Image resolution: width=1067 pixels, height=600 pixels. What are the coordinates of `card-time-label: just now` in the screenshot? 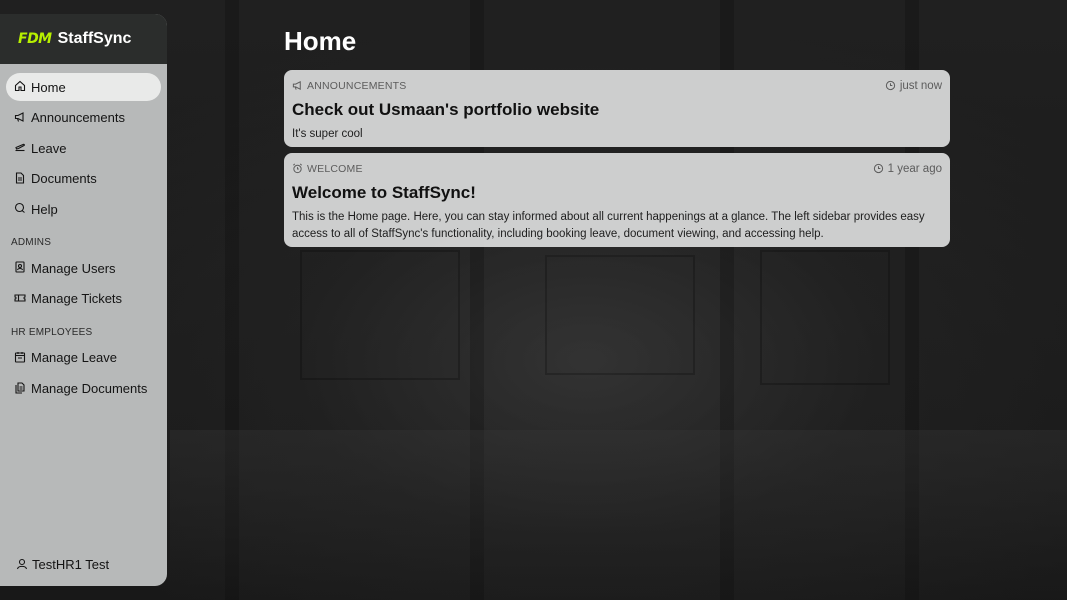 It's located at (920, 86).